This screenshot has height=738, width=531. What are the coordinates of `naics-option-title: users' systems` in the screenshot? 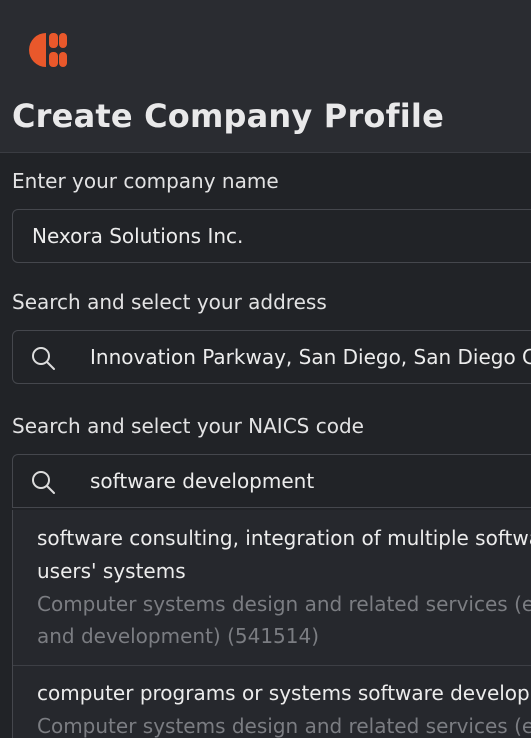 It's located at (111, 571).